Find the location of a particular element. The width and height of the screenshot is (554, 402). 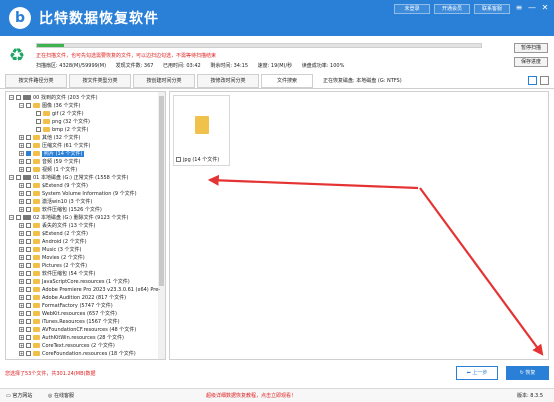

list-view-icon is located at coordinates (544, 80).